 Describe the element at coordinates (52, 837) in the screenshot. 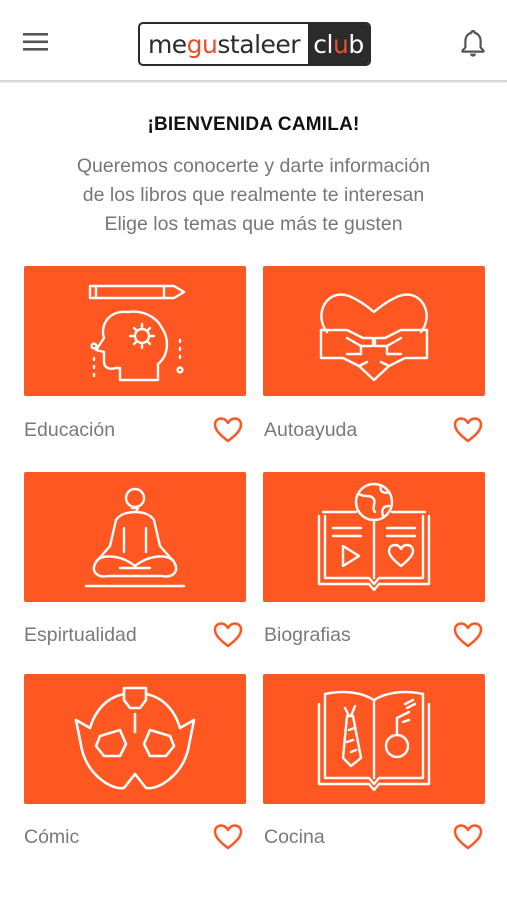

I see `category-label: Cómic` at that location.